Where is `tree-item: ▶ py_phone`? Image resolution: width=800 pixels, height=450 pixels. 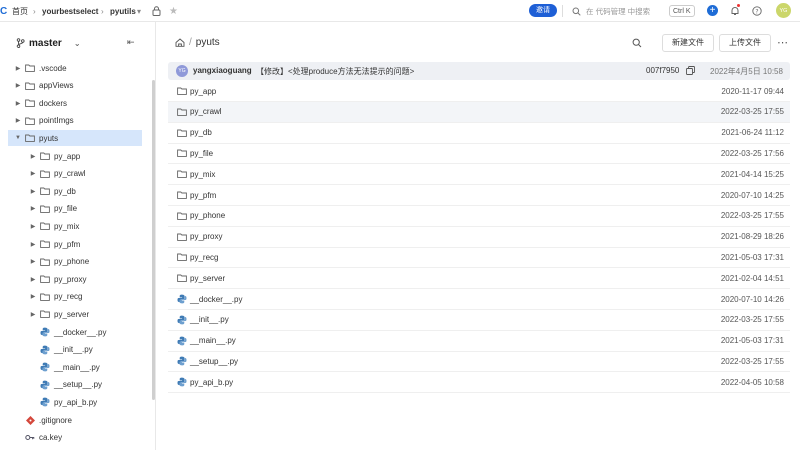 tree-item: ▶ py_phone is located at coordinates (75, 262).